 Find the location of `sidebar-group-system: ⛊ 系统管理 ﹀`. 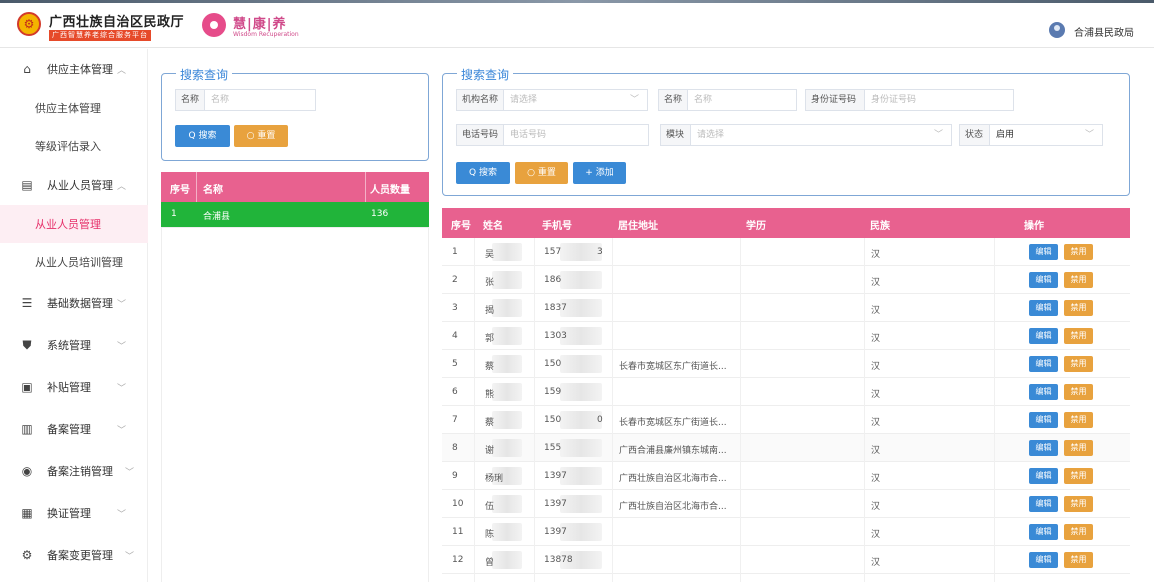

sidebar-group-system: ⛊ 系统管理 ﹀ is located at coordinates (74, 345).